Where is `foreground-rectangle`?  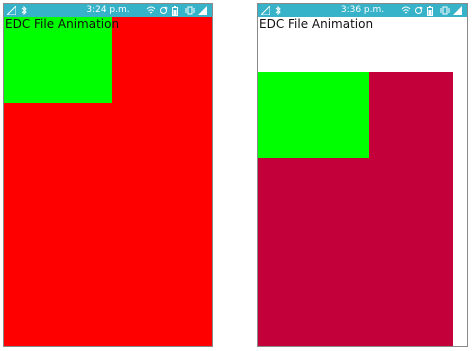
foreground-rectangle is located at coordinates (313, 115).